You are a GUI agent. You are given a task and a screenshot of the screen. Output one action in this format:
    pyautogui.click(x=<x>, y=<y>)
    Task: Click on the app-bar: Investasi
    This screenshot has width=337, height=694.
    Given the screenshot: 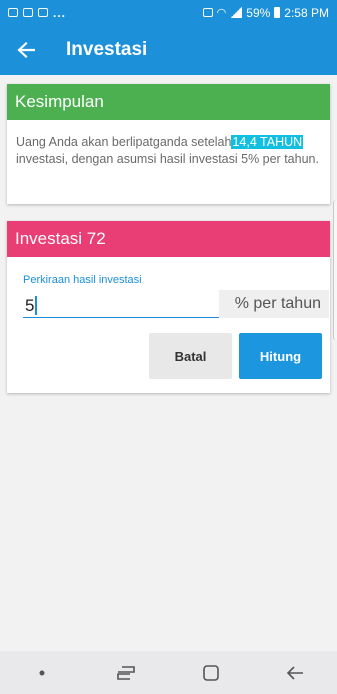 What is the action you would take?
    pyautogui.click(x=168, y=50)
    